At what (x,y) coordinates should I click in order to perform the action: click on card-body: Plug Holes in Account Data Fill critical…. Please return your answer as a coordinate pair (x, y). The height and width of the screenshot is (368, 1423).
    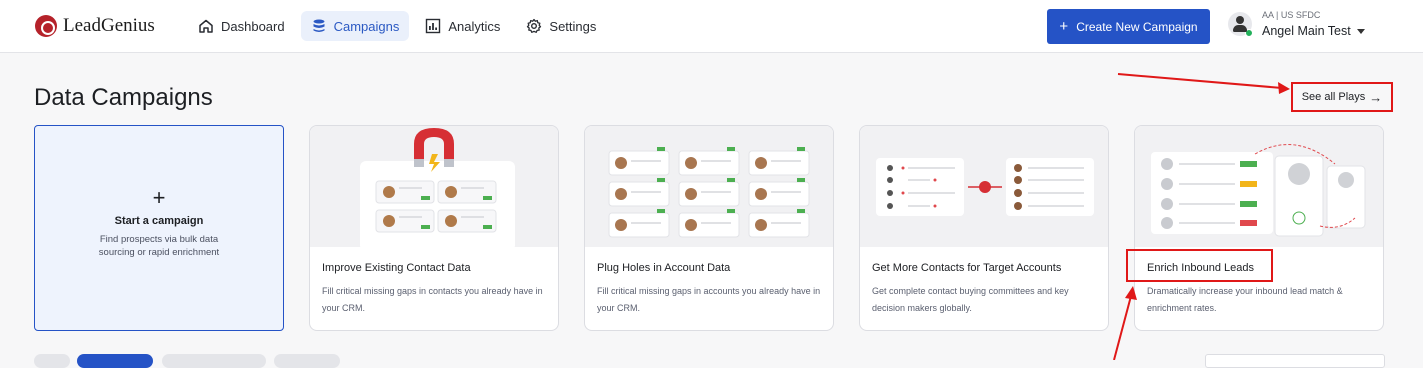
    Looking at the image, I should click on (710, 289).